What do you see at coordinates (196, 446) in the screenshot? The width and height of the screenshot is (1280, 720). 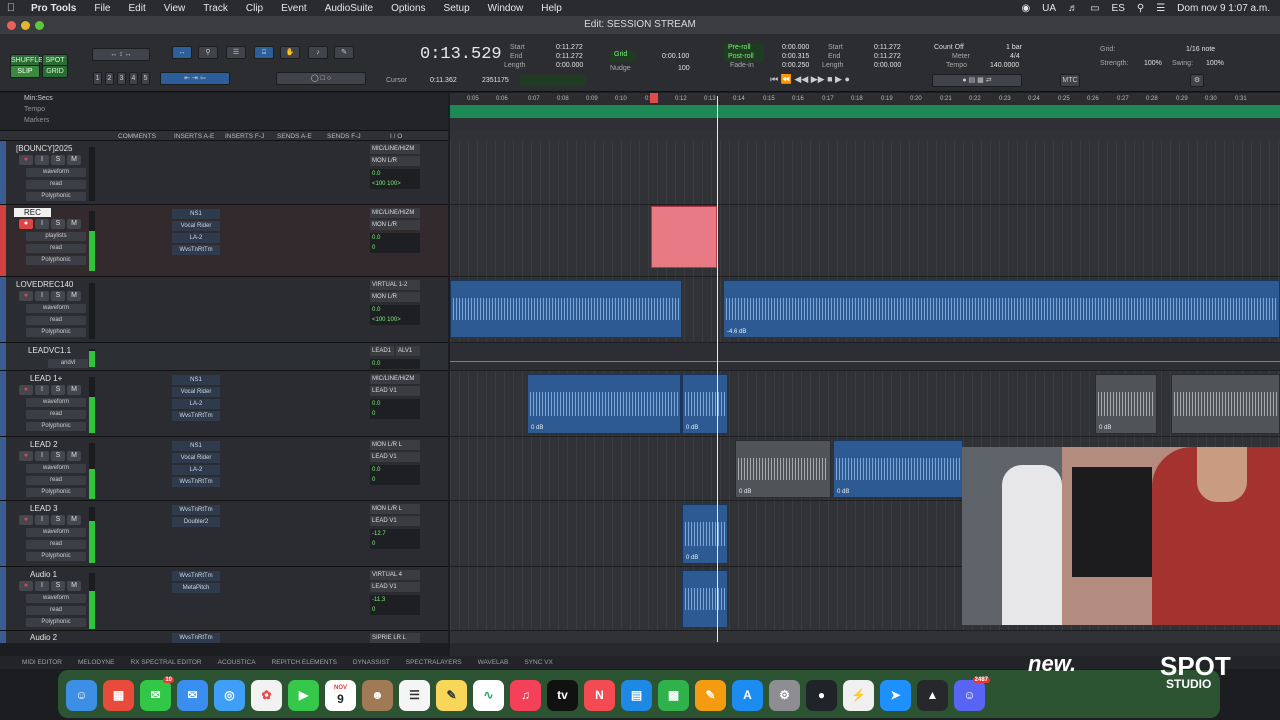 I see `insert-slot: NS1` at bounding box center [196, 446].